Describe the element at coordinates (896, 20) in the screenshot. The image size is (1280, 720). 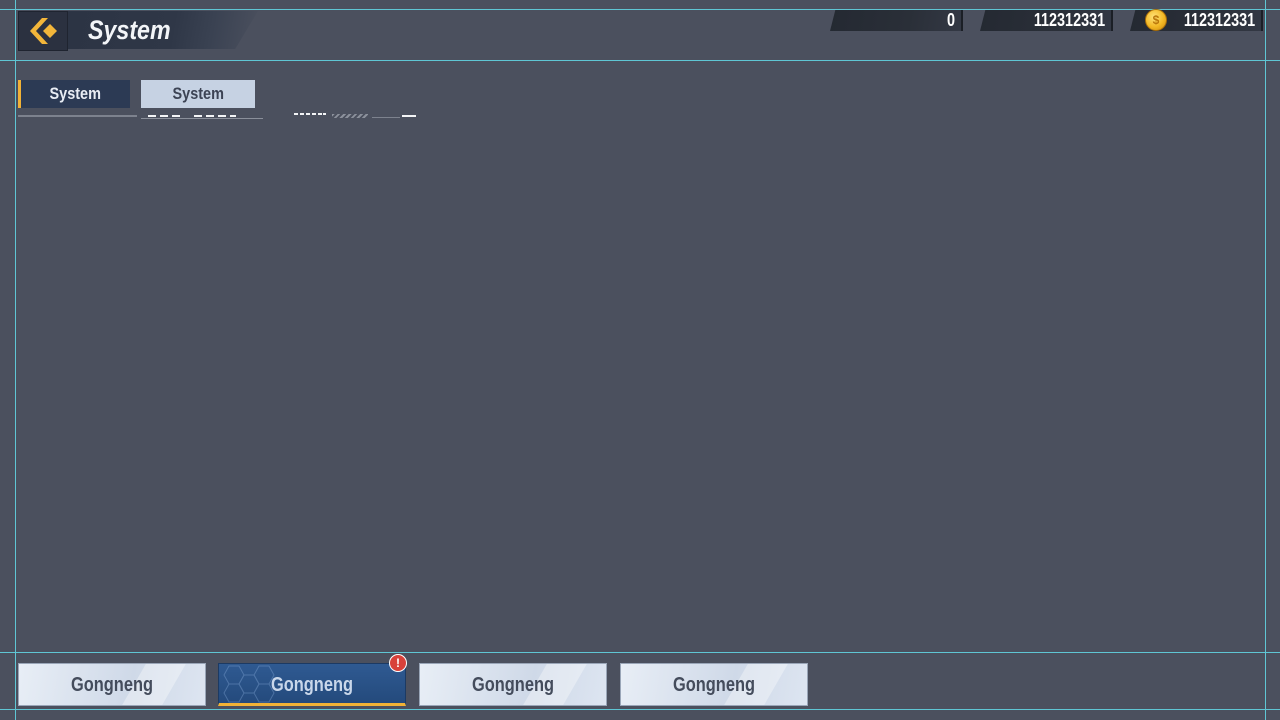
I see `currency-display-1: 0` at that location.